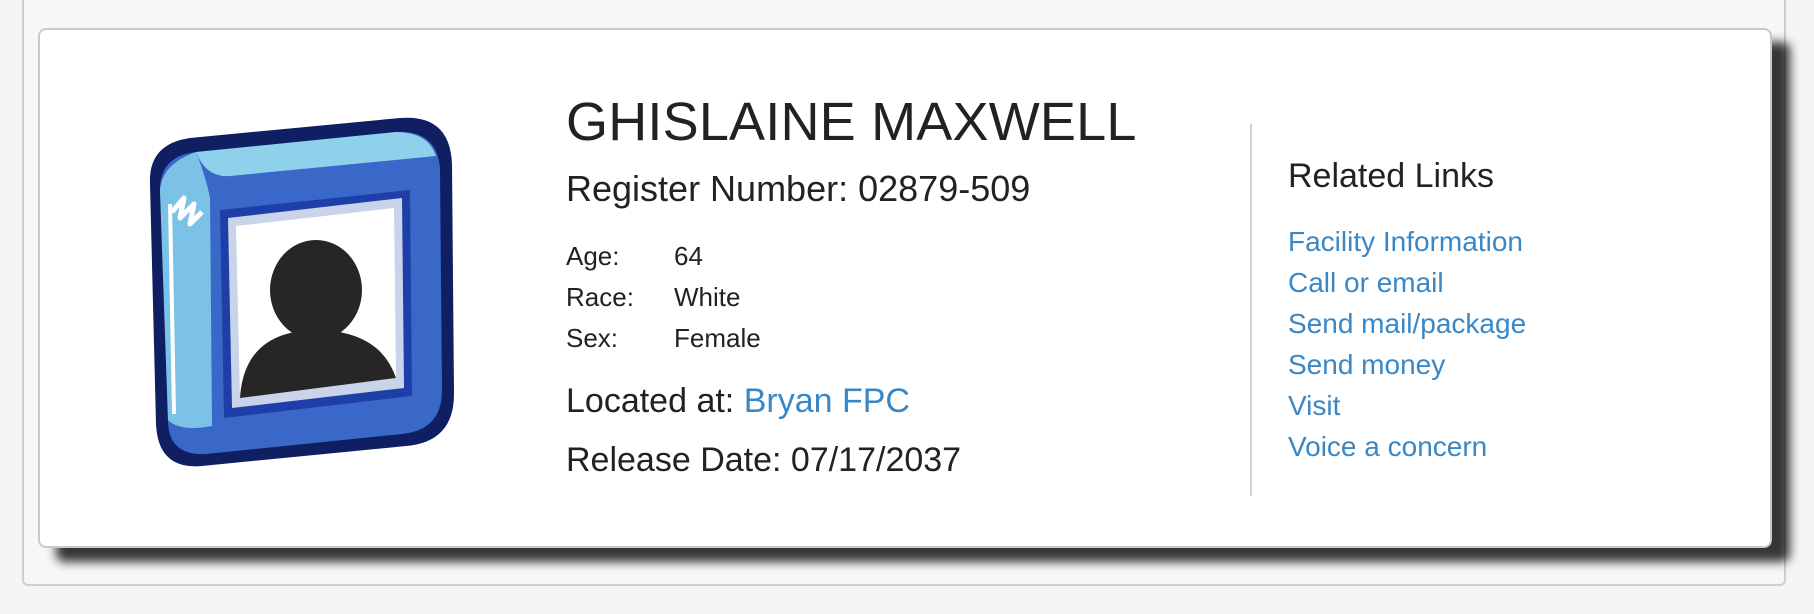  What do you see at coordinates (1498, 405) in the screenshot?
I see `list-item: Visit` at bounding box center [1498, 405].